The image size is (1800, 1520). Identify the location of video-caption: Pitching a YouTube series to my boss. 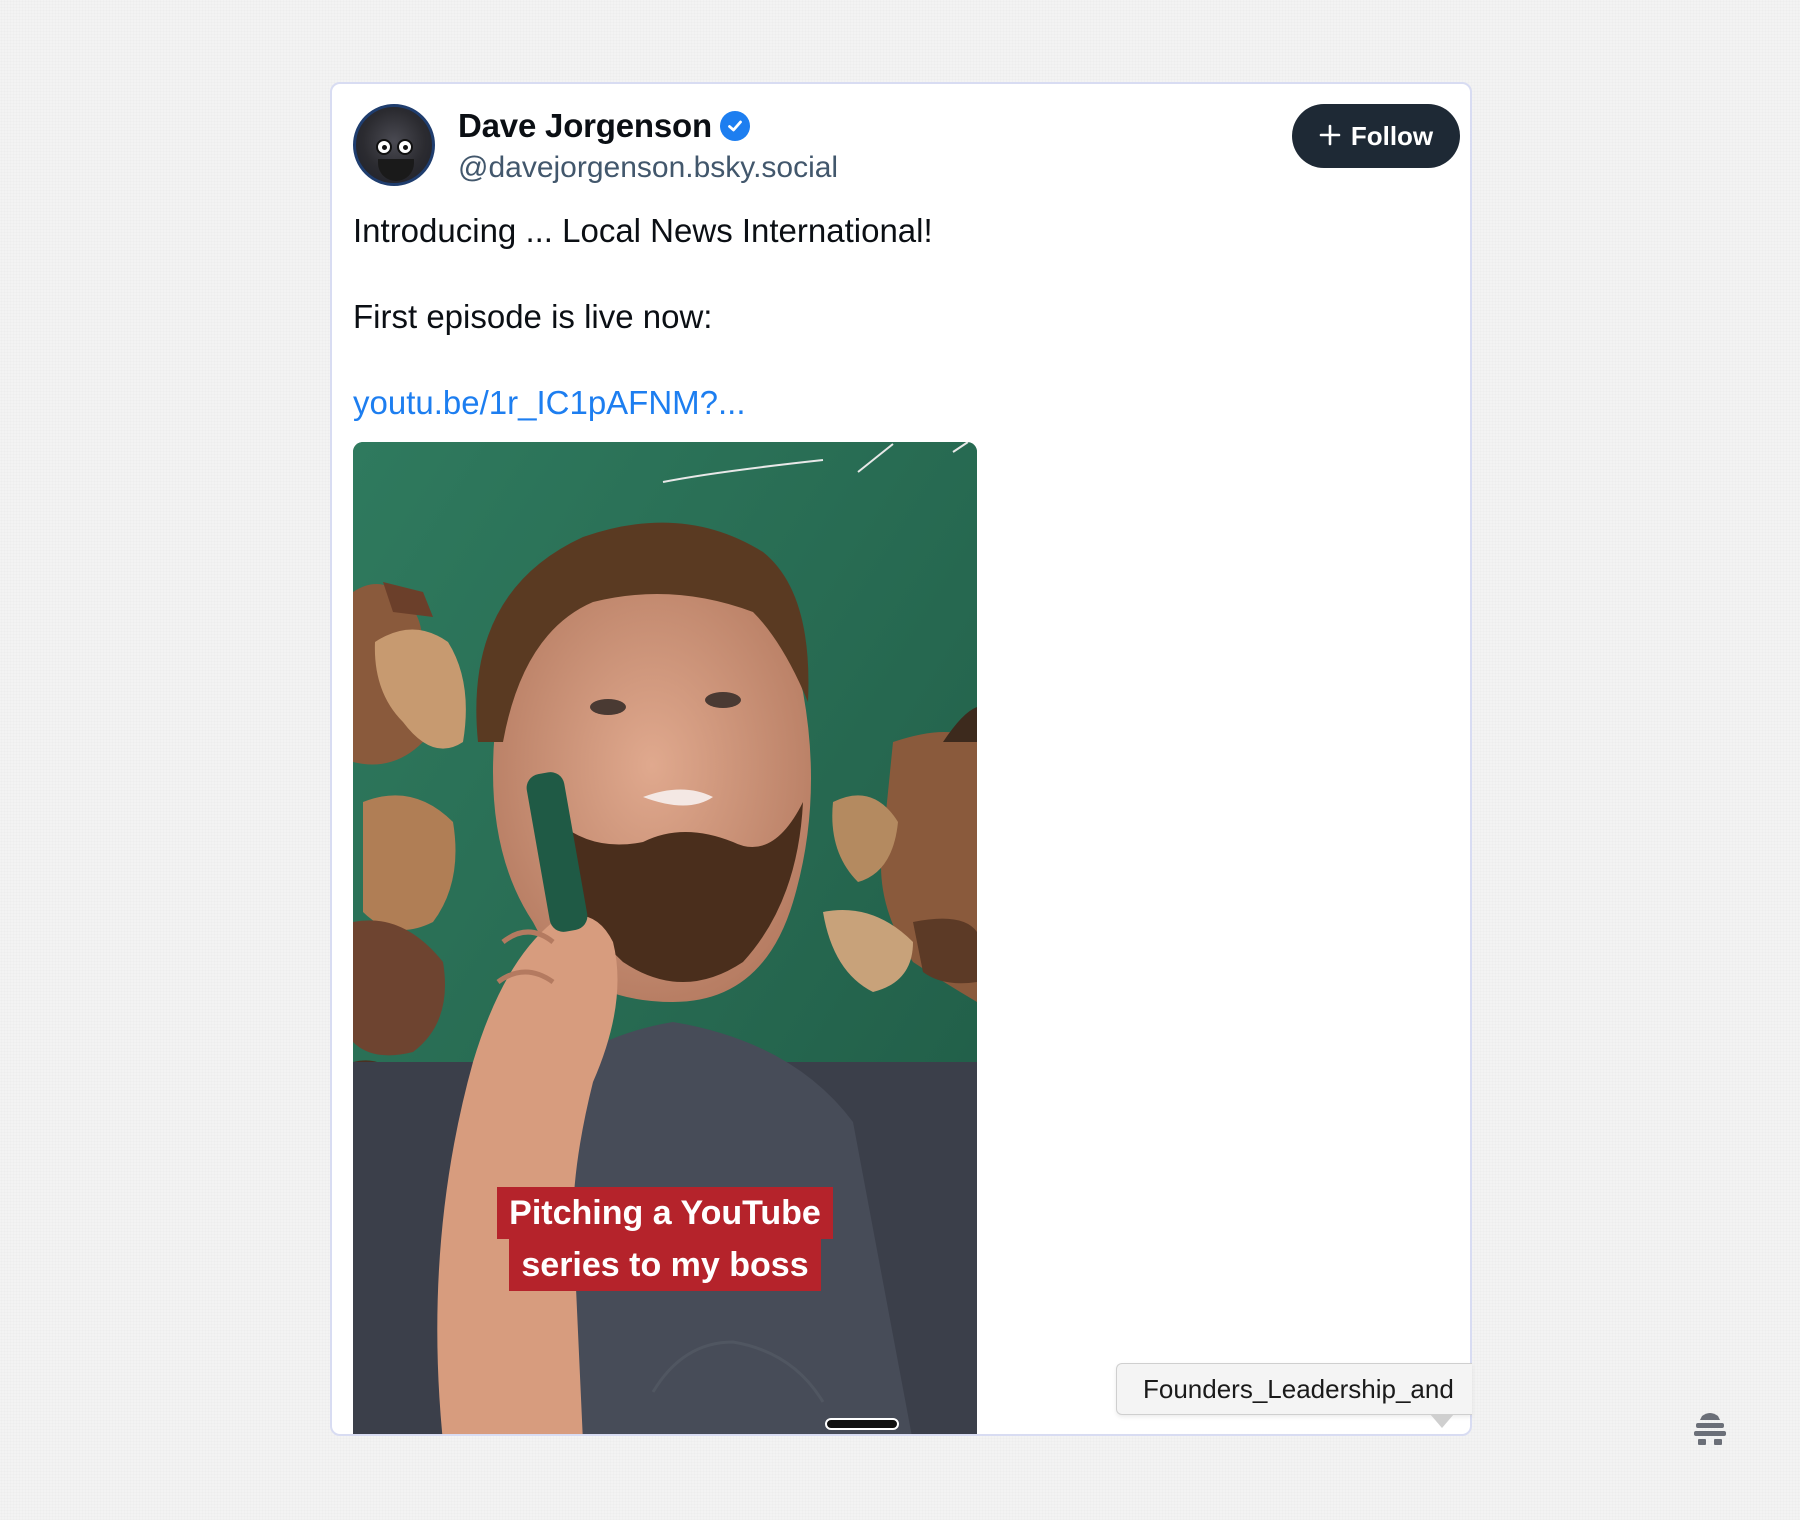
(665, 1239).